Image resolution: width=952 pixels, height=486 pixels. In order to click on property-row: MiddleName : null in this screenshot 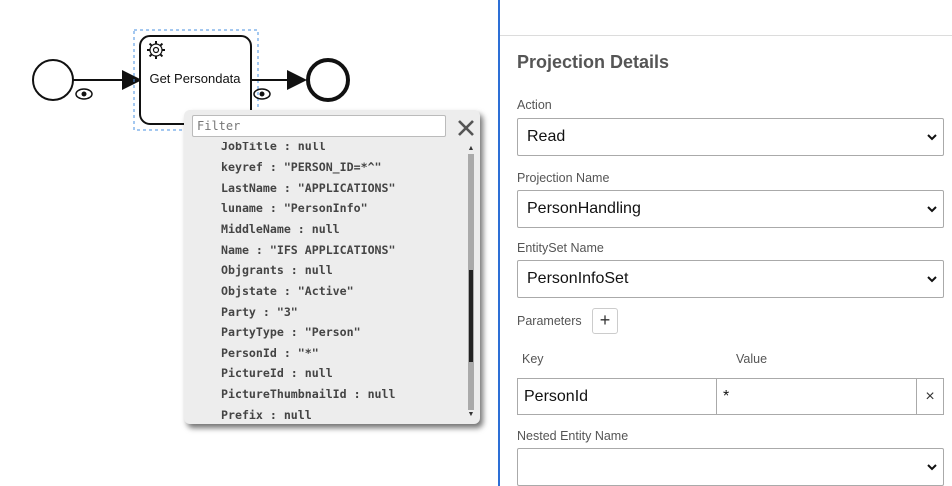, I will do `click(280, 229)`.